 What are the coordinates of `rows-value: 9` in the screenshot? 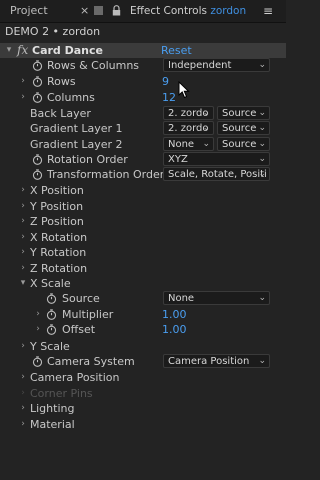 It's located at (165, 81).